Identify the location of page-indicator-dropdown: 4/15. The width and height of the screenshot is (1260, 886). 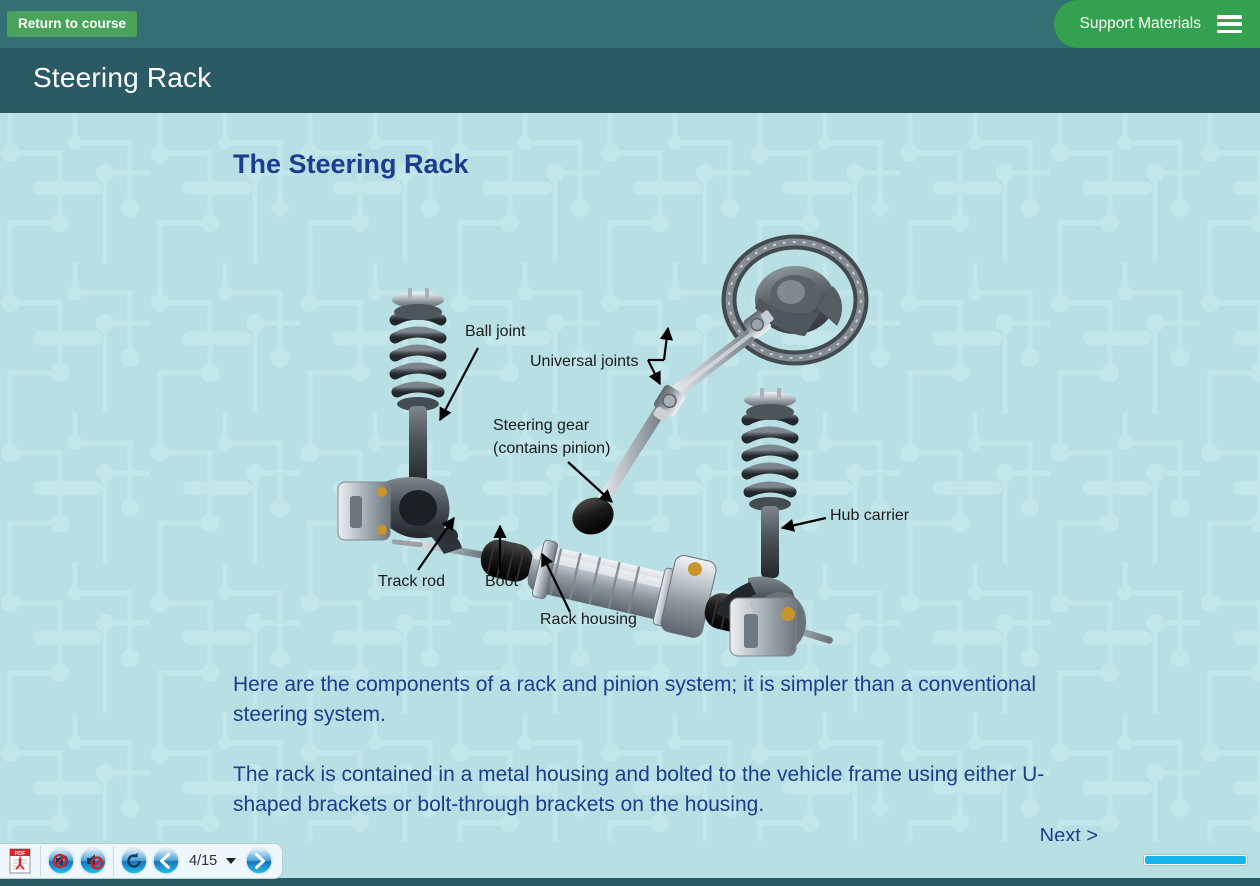
(213, 861).